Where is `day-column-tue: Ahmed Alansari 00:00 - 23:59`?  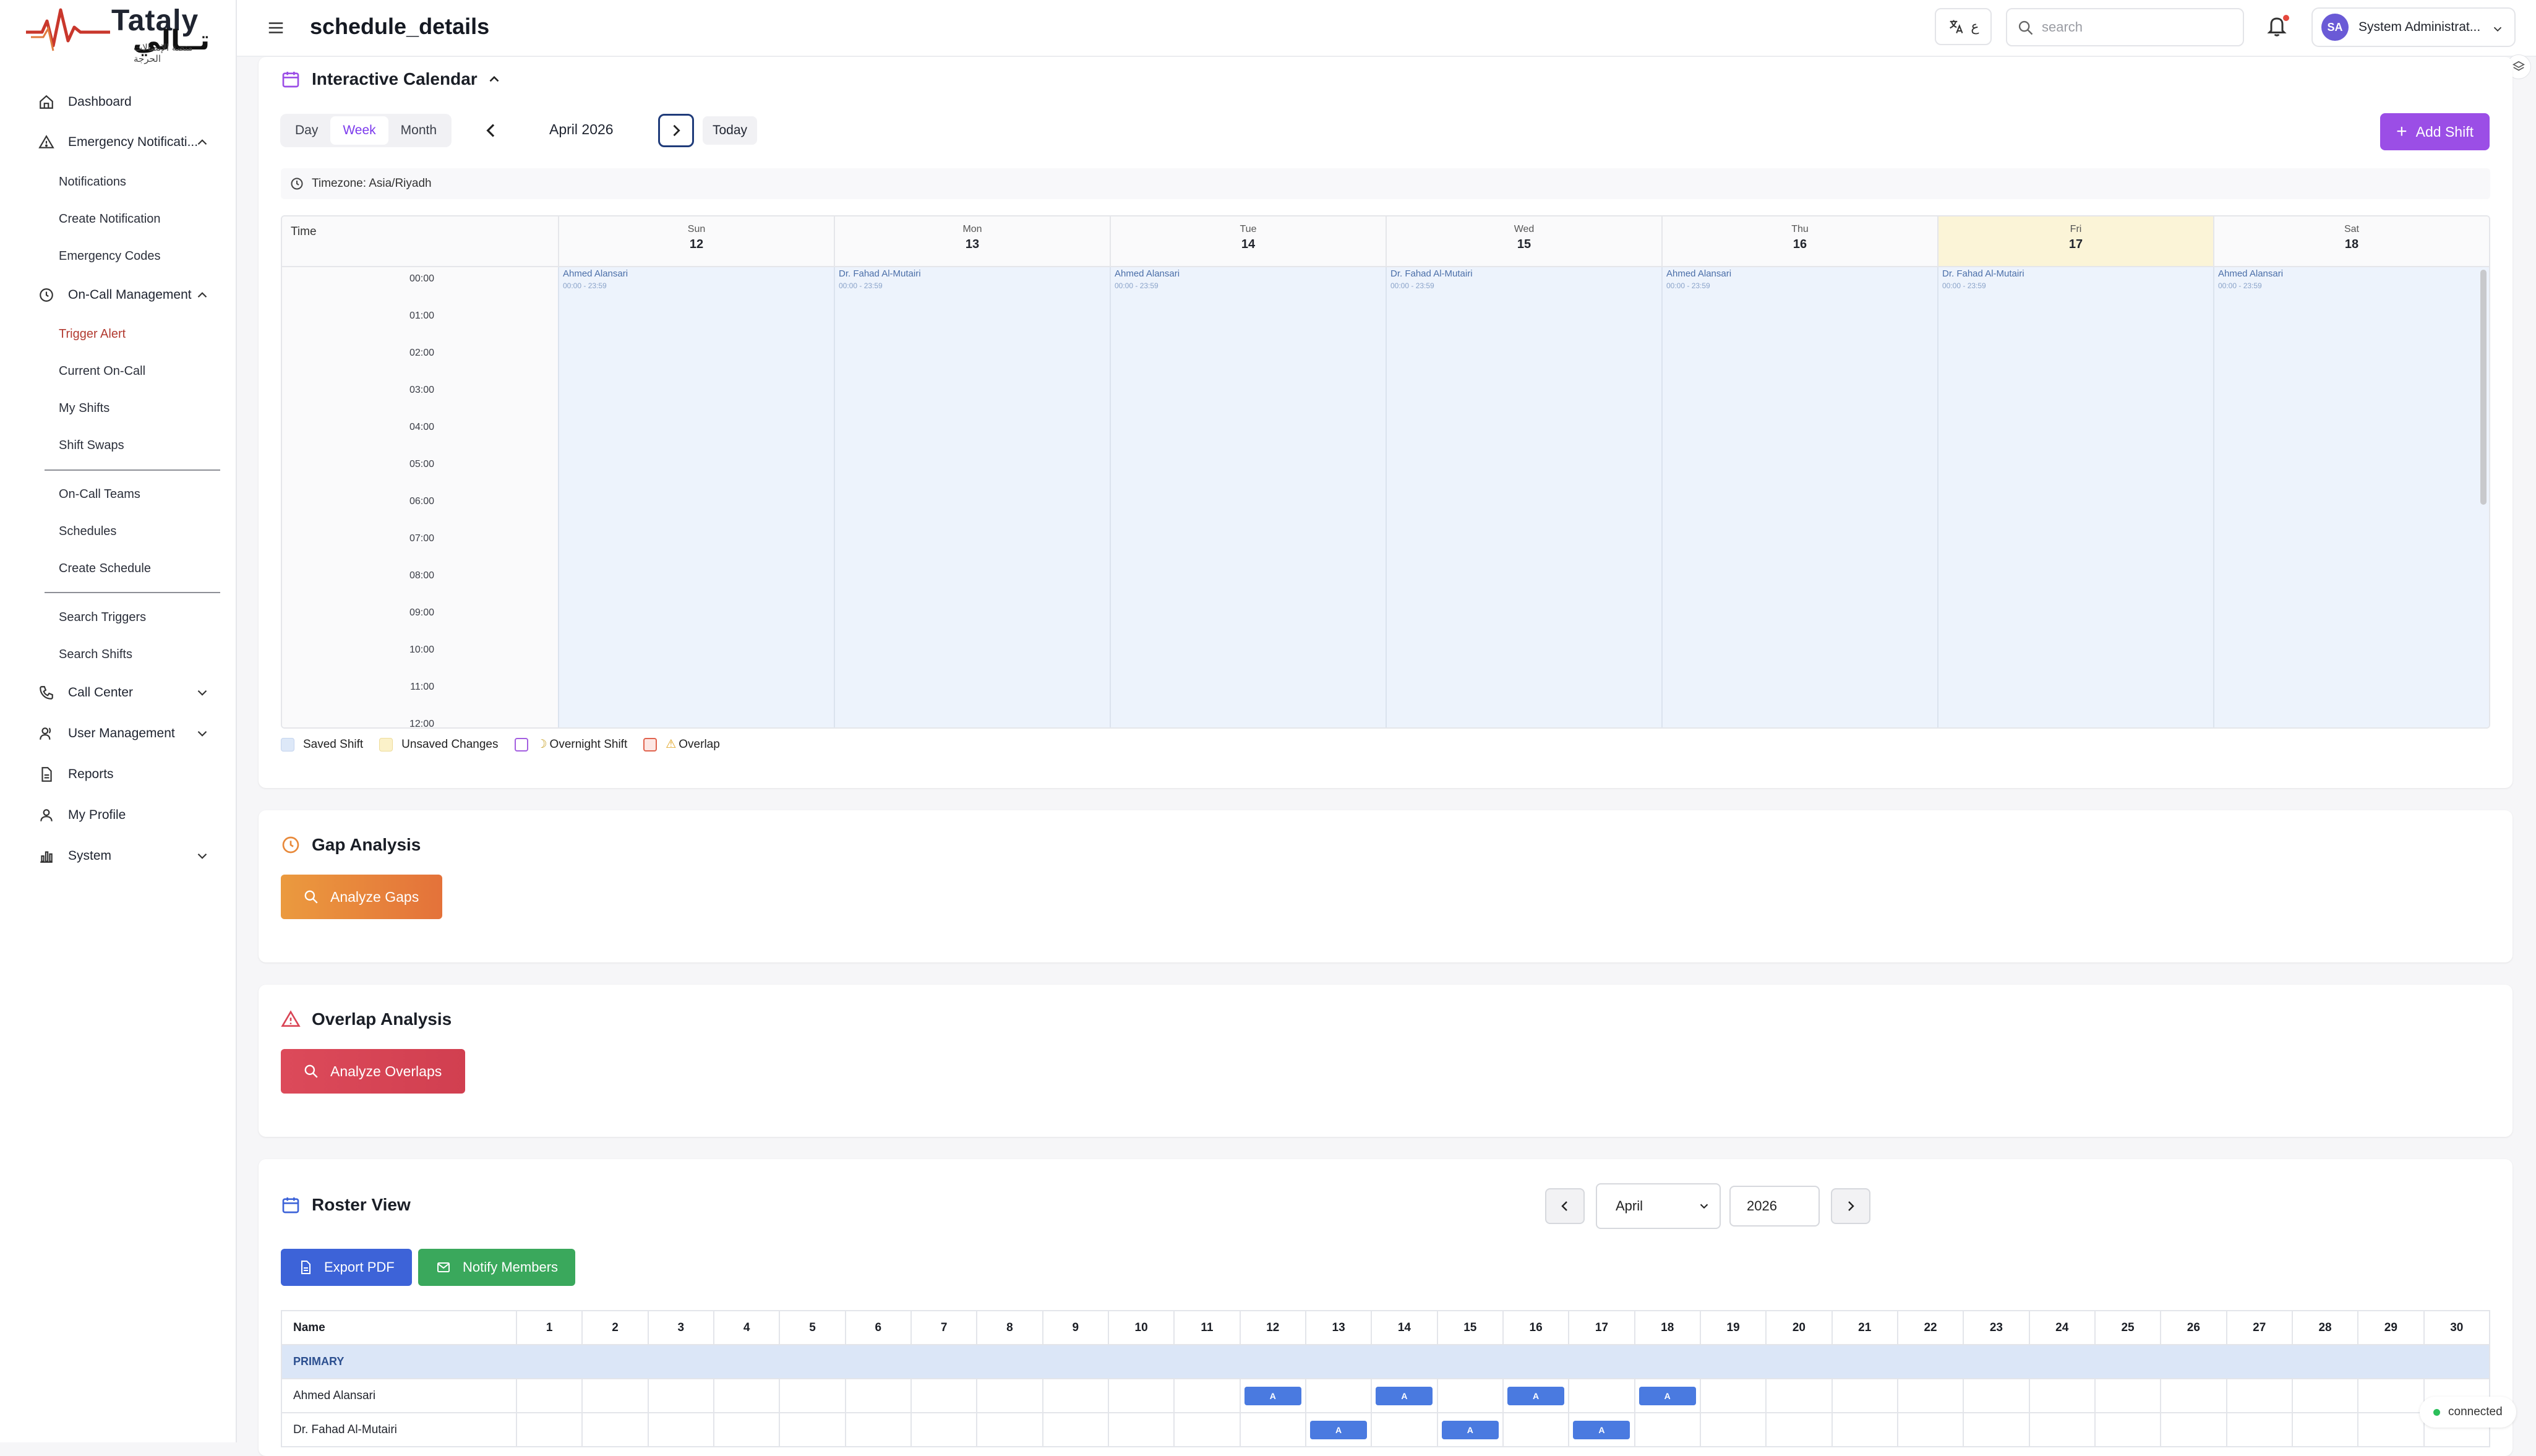 day-column-tue: Ahmed Alansari 00:00 - 23:59 is located at coordinates (1248, 497).